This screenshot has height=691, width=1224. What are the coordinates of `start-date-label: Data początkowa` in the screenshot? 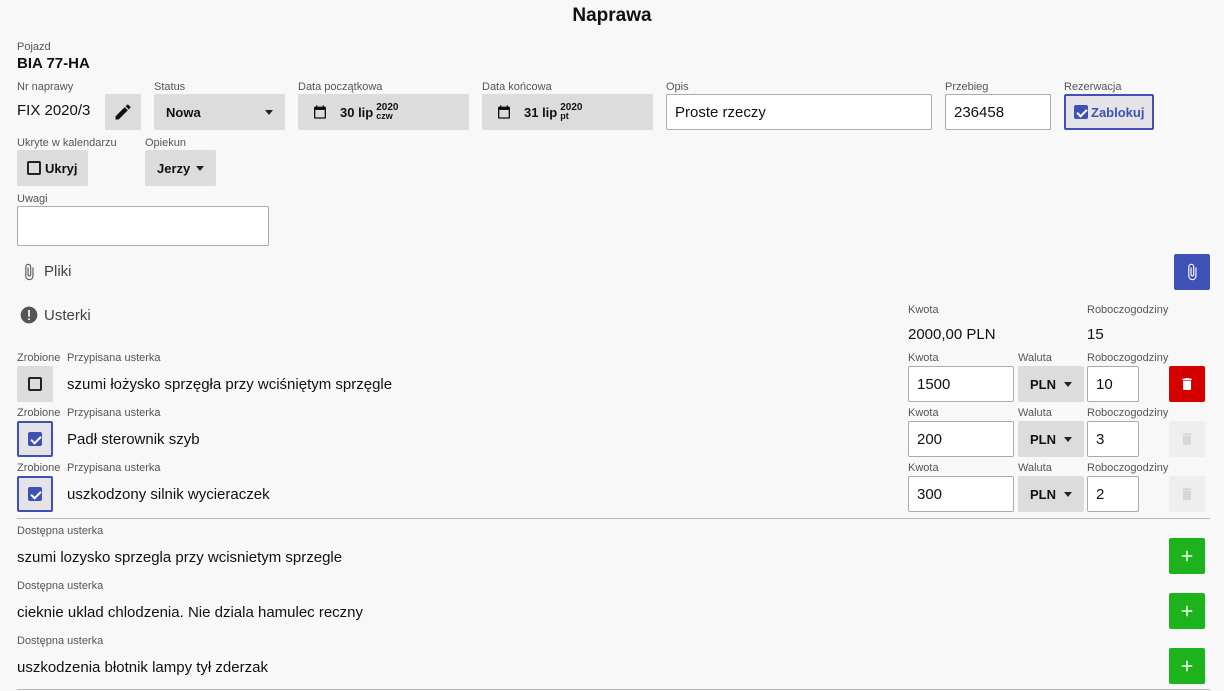 It's located at (340, 87).